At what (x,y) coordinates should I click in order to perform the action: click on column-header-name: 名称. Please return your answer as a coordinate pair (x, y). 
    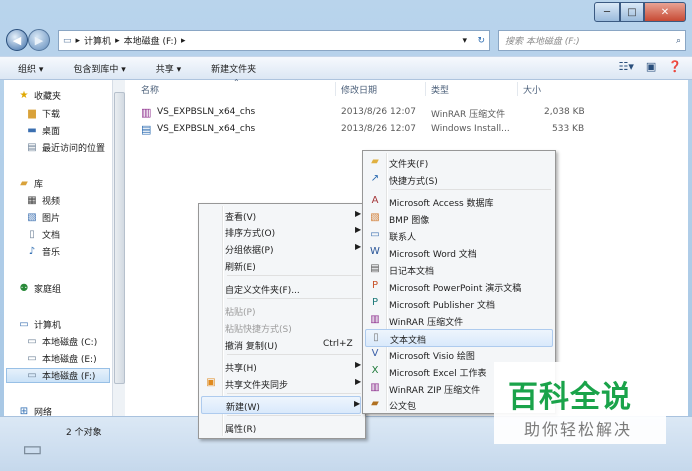
    Looking at the image, I should click on (150, 90).